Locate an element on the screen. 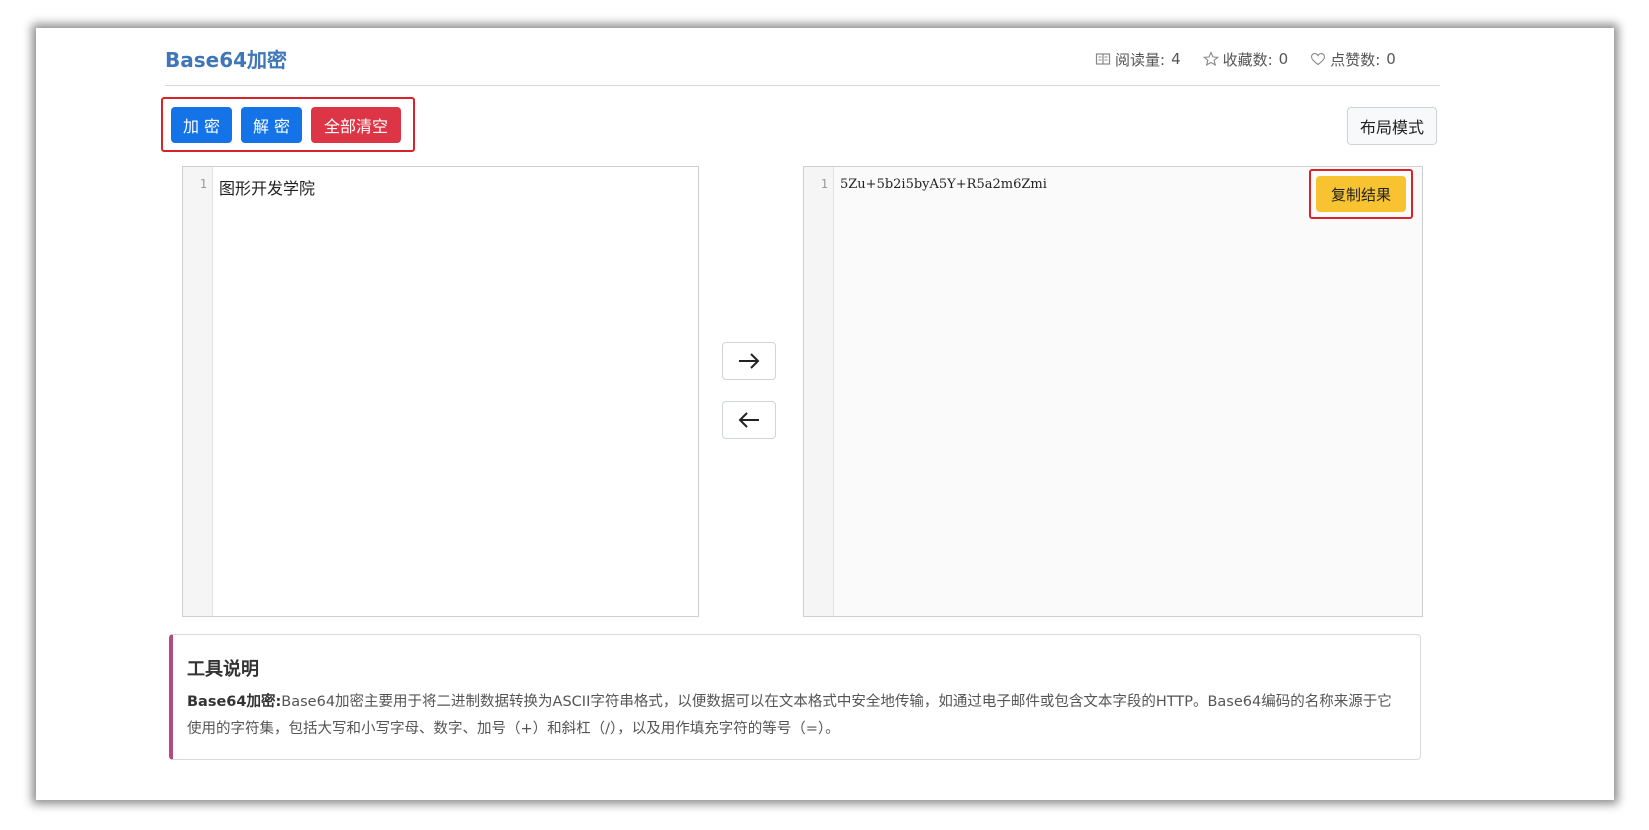 The width and height of the screenshot is (1649, 830). layout-mode-button: 布局模式 is located at coordinates (1392, 126).